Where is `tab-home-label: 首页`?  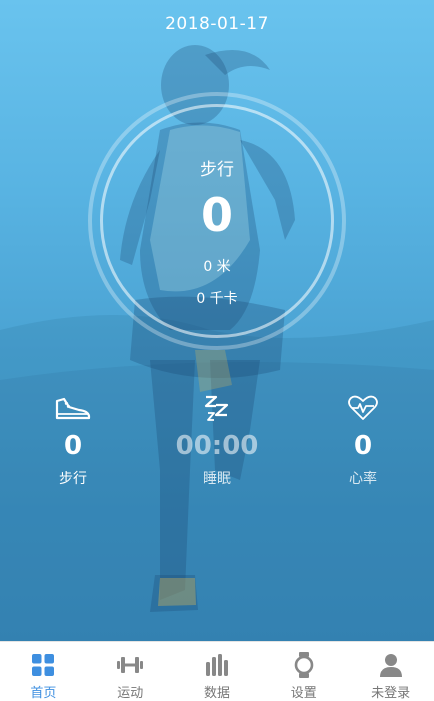
tab-home-label: 首页 is located at coordinates (43, 693).